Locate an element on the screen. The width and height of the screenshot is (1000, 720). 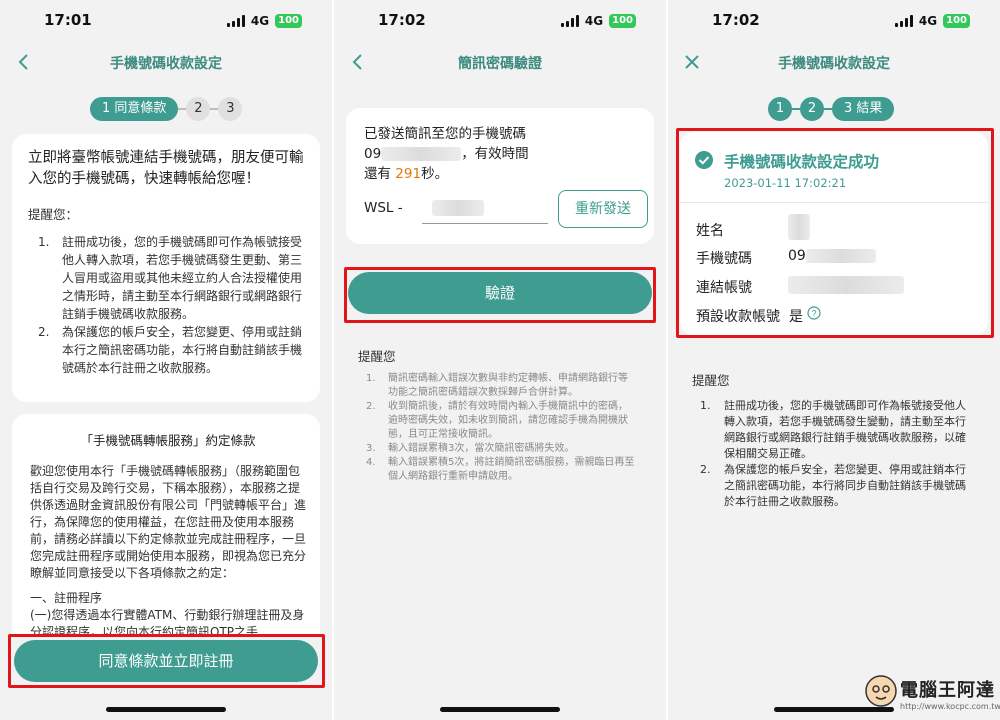
step-1-agree: 1 同意條款 is located at coordinates (134, 109).